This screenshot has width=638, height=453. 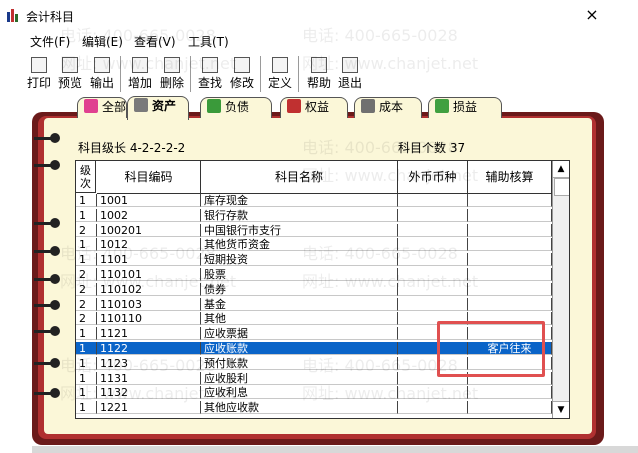 What do you see at coordinates (242, 65) in the screenshot?
I see `edit-icon` at bounding box center [242, 65].